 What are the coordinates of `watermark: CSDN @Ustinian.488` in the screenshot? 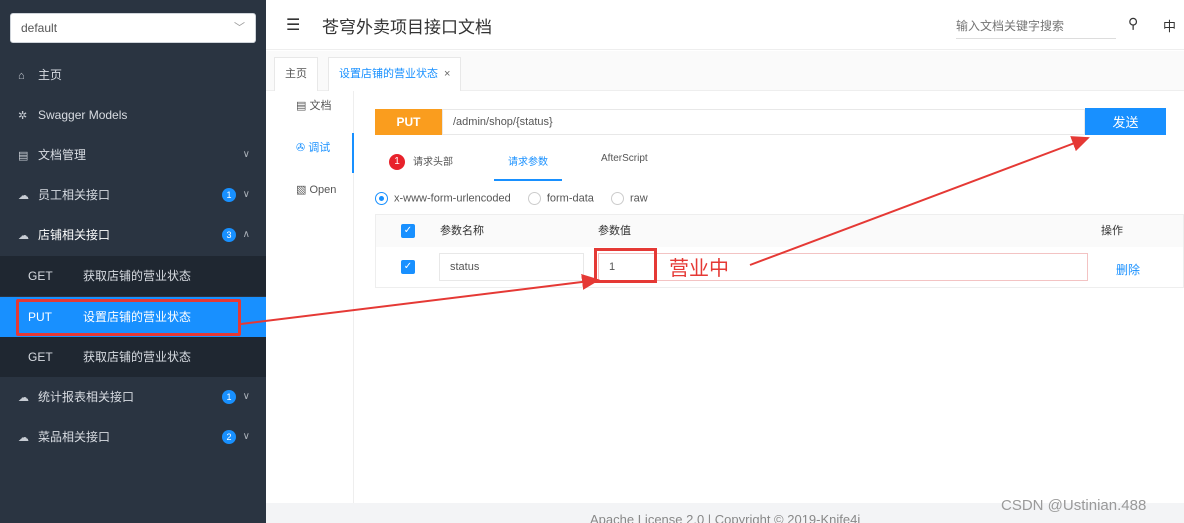 It's located at (1074, 505).